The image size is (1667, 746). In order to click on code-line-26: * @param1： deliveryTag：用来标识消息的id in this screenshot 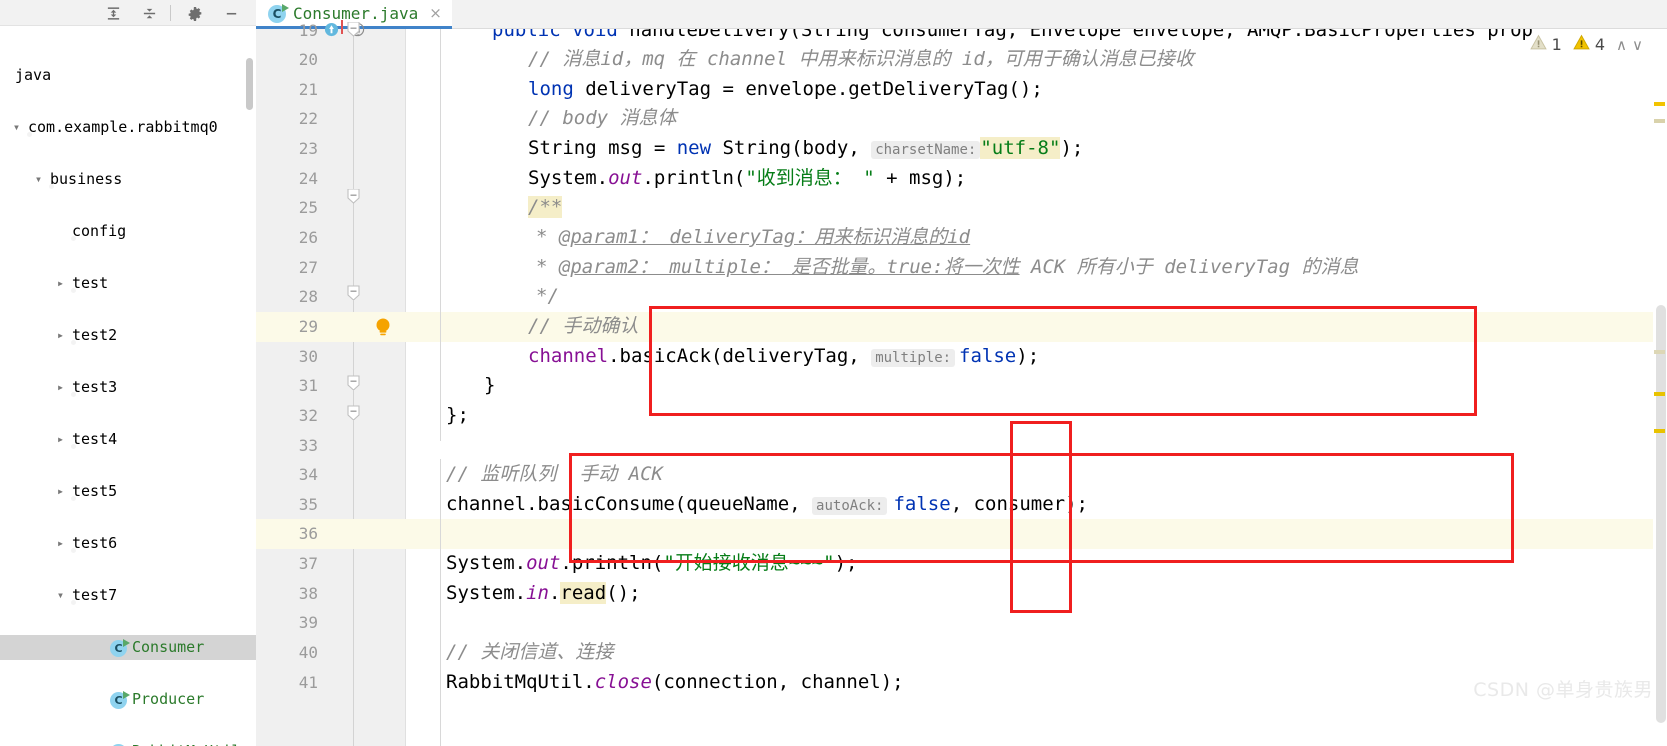, I will do `click(753, 237)`.